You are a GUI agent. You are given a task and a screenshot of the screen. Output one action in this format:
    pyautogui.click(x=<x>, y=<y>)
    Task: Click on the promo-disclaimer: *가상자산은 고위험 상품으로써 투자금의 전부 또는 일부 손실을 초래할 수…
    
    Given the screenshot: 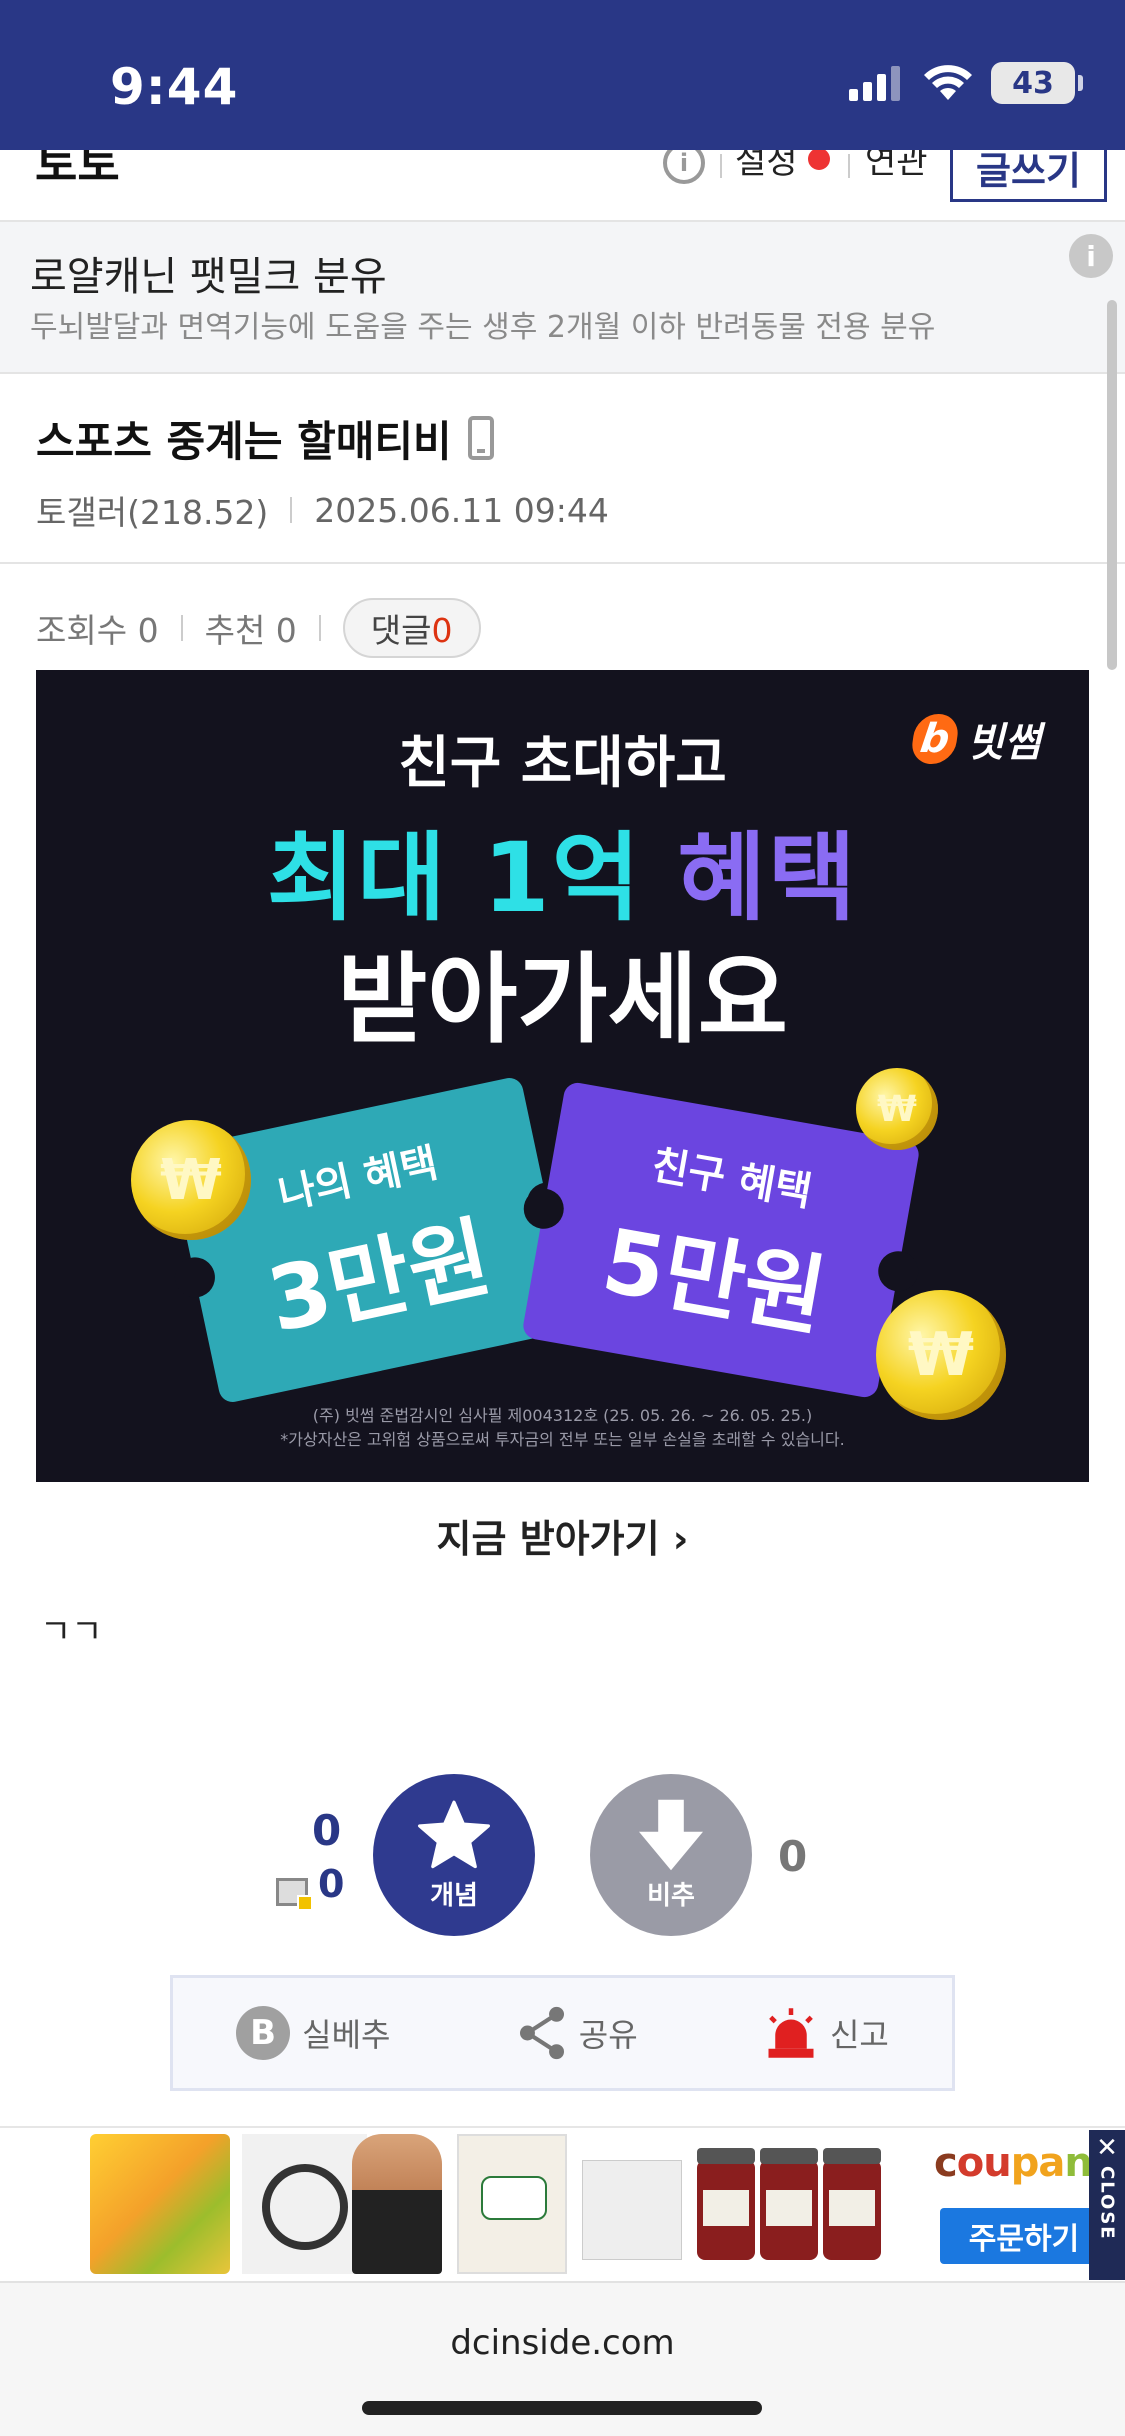 What is the action you would take?
    pyautogui.click(x=562, y=1439)
    